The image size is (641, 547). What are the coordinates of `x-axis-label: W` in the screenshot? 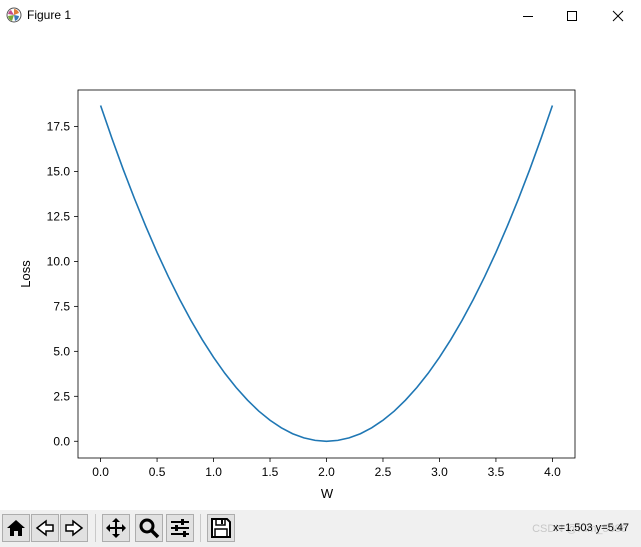 It's located at (327, 493).